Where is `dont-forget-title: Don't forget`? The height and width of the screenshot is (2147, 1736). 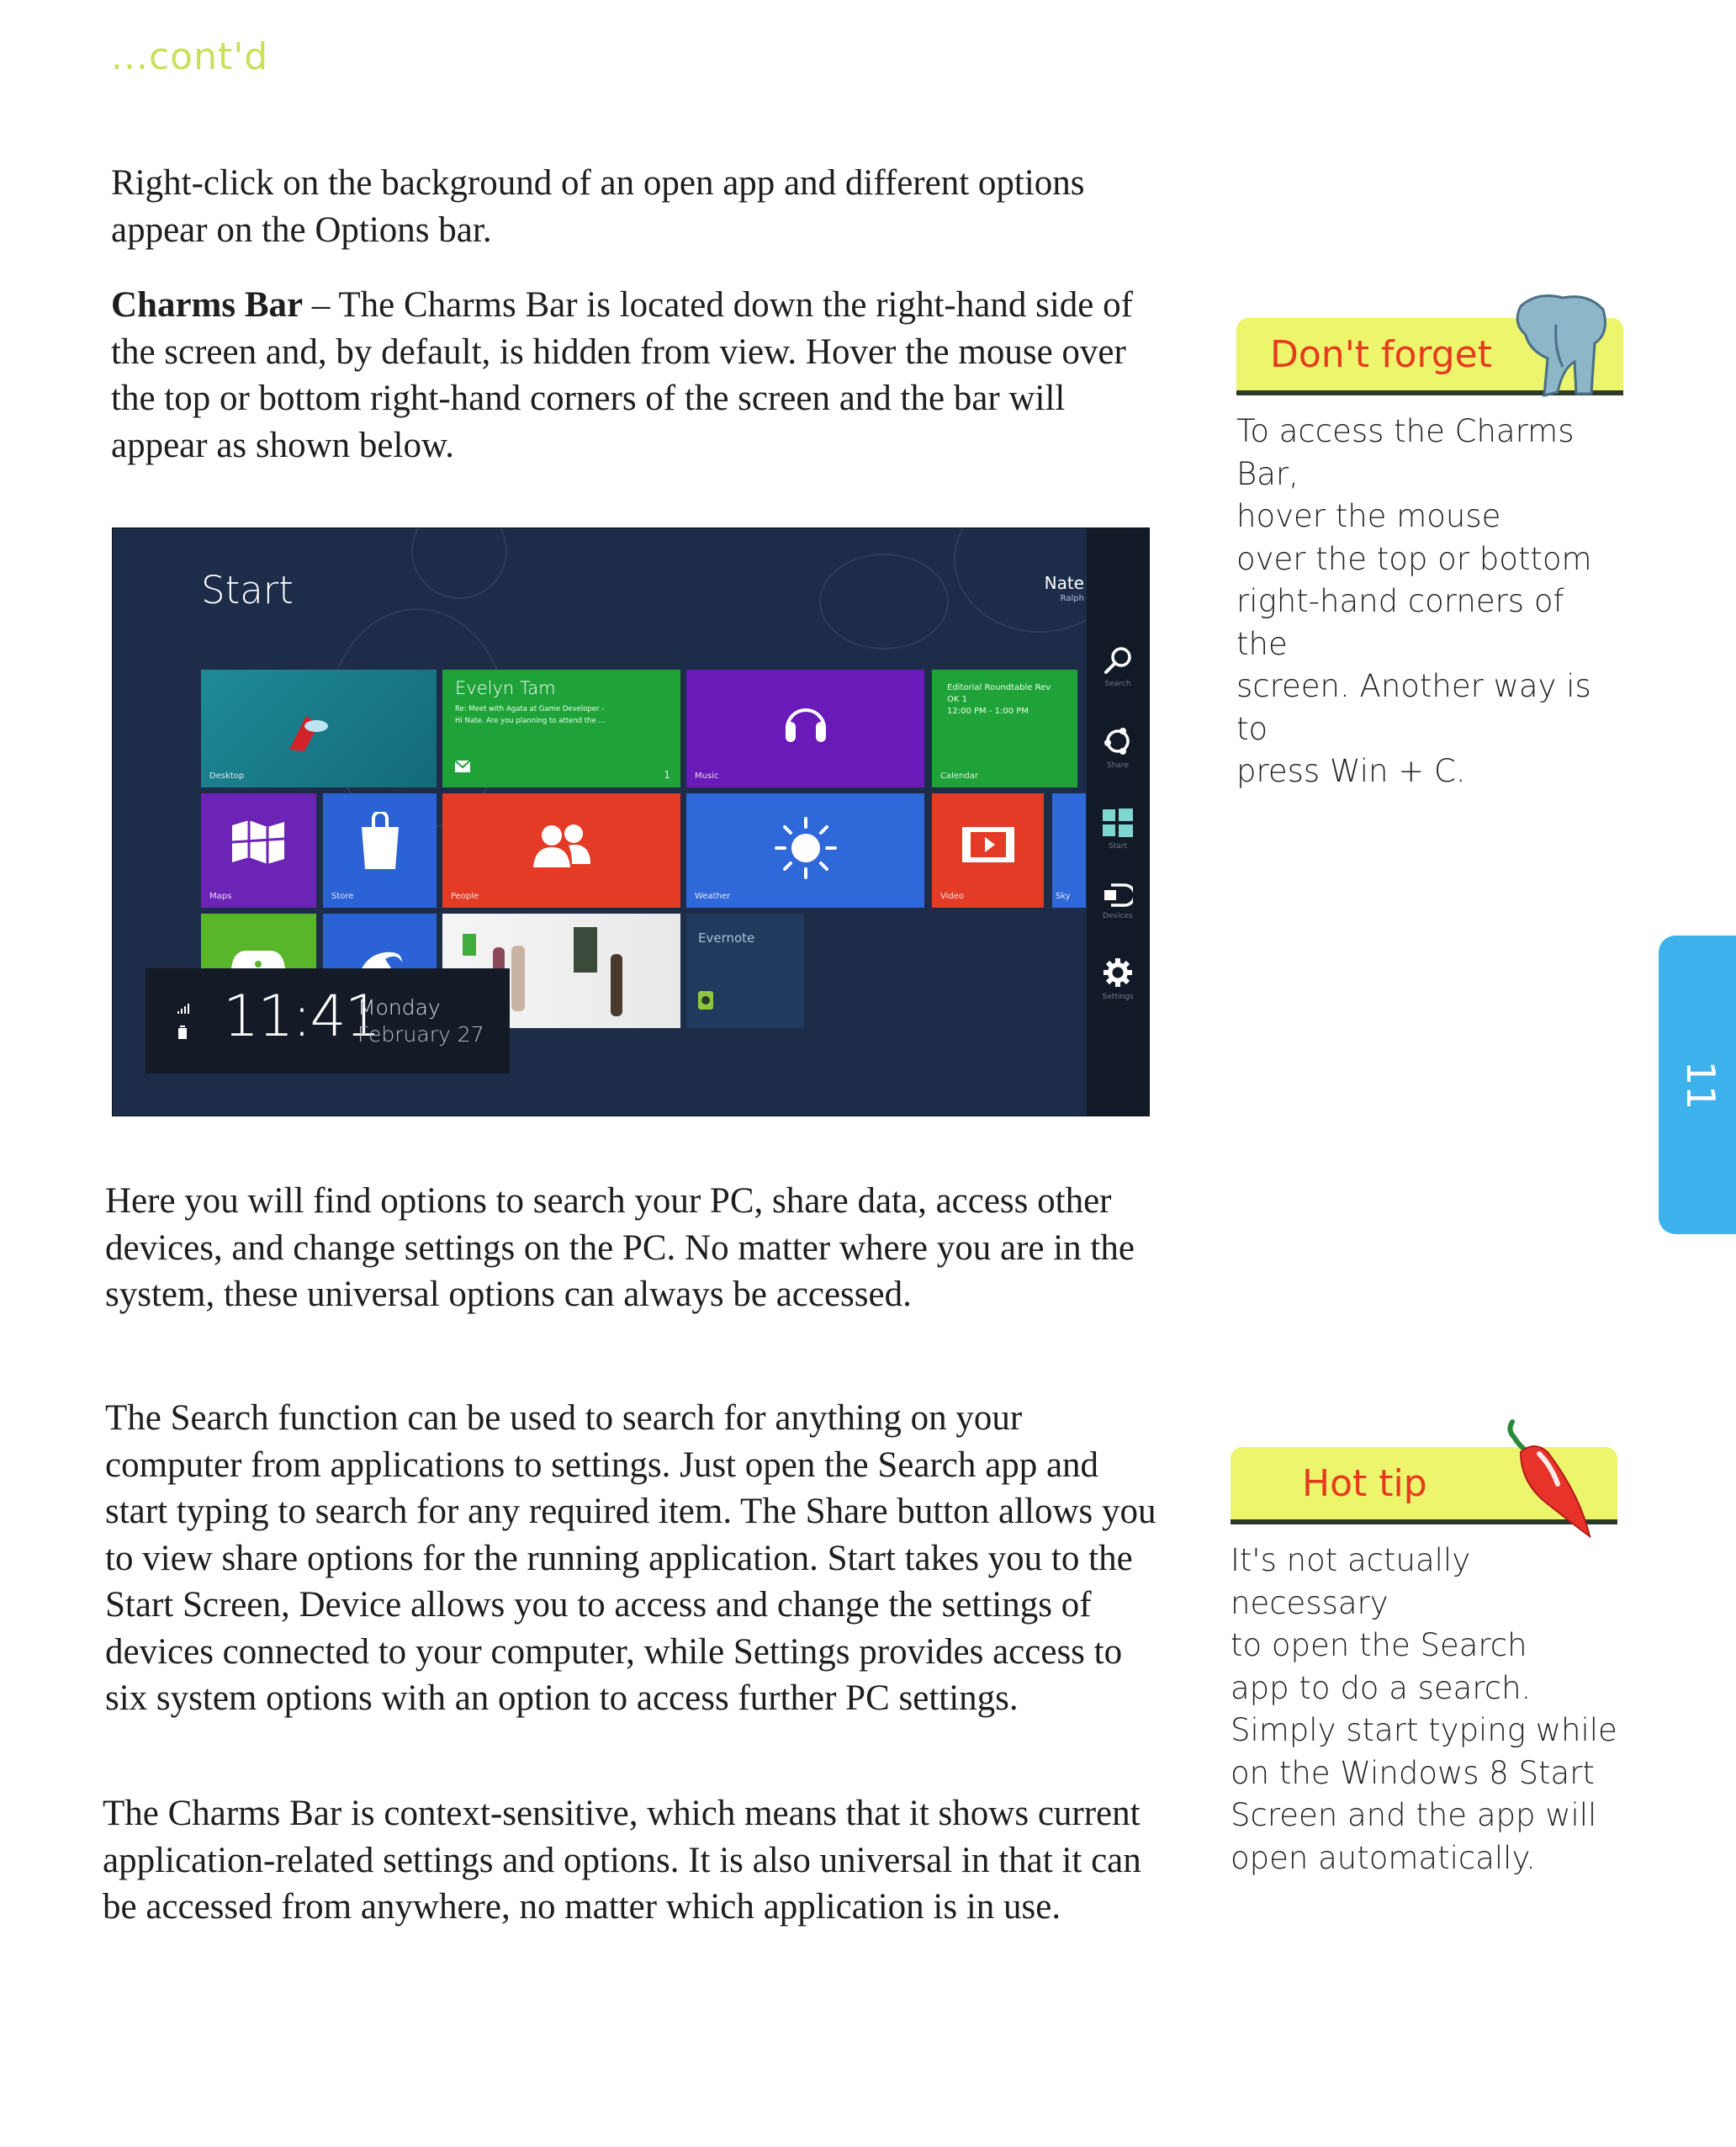
dont-forget-title: Don't forget is located at coordinates (1381, 354).